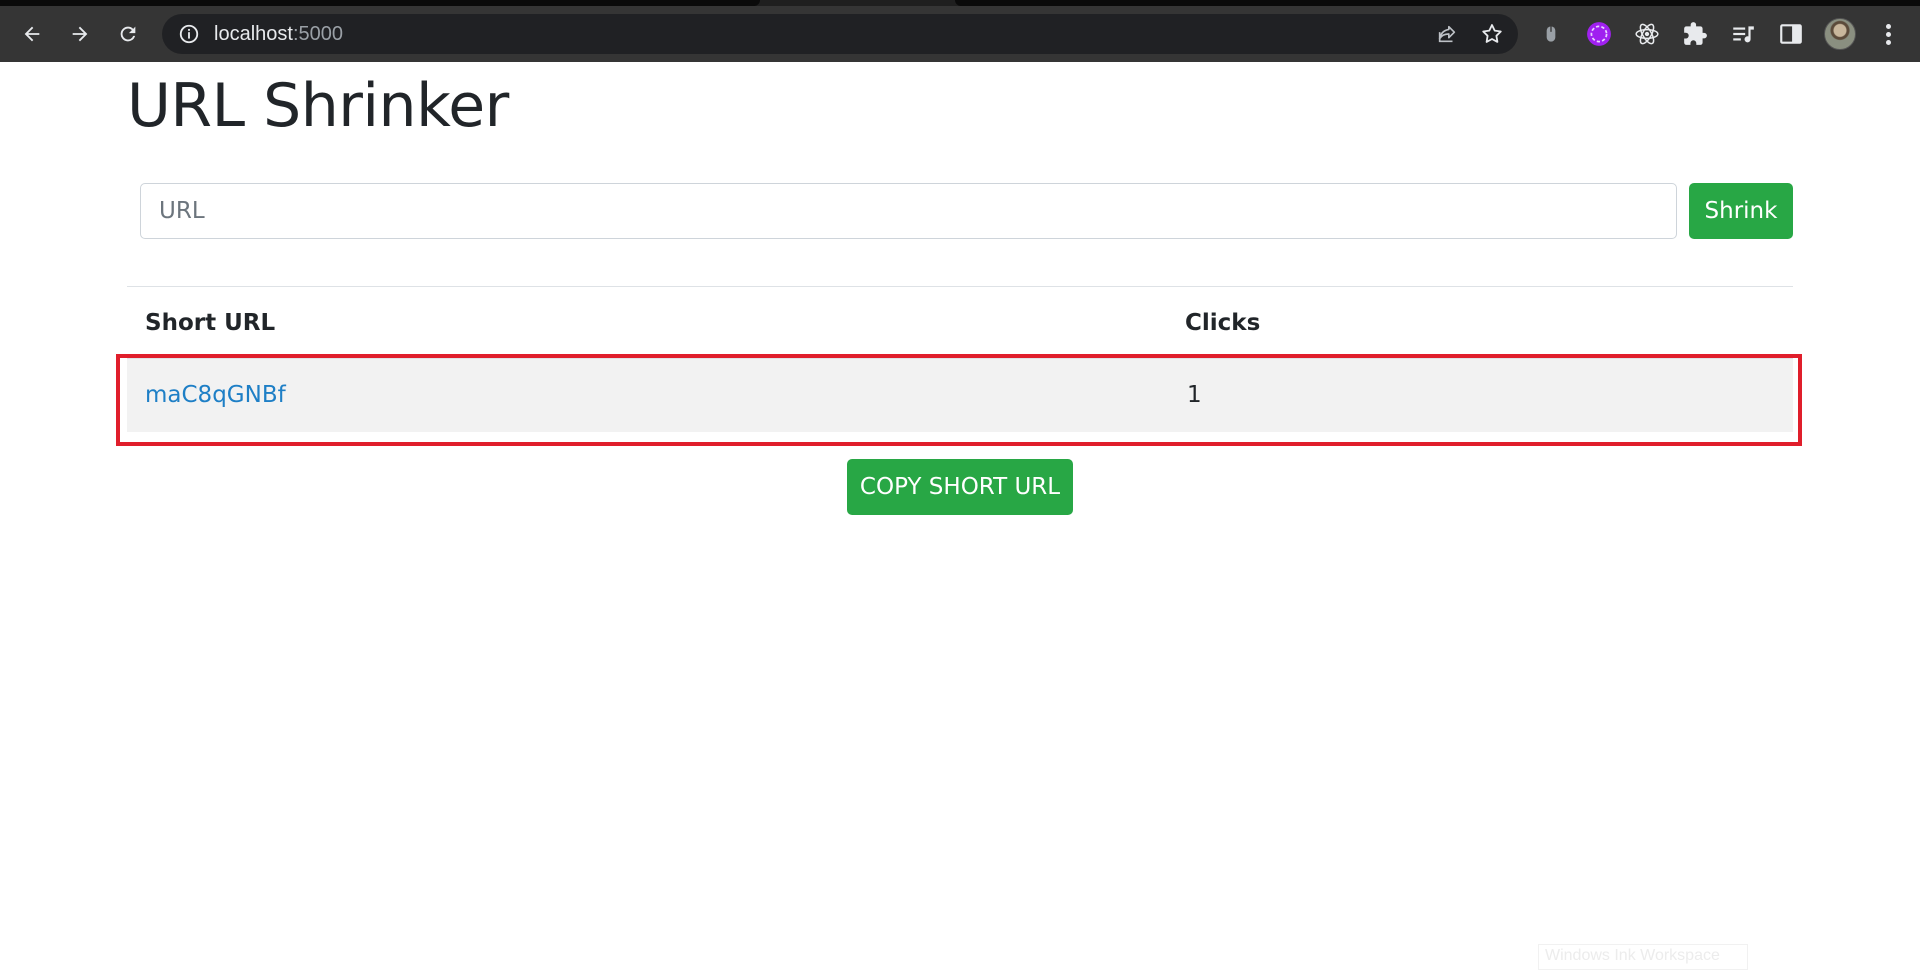 This screenshot has height=975, width=1920. I want to click on os-watermark: Windows Ink Workspace, so click(1643, 957).